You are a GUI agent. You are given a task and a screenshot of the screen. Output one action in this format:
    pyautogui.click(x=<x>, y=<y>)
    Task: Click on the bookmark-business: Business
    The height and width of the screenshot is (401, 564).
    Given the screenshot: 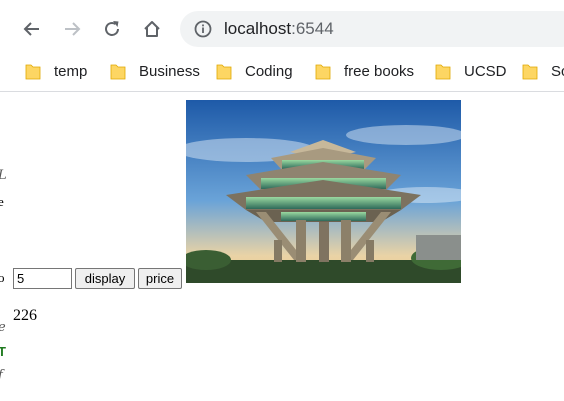 What is the action you would take?
    pyautogui.click(x=155, y=71)
    